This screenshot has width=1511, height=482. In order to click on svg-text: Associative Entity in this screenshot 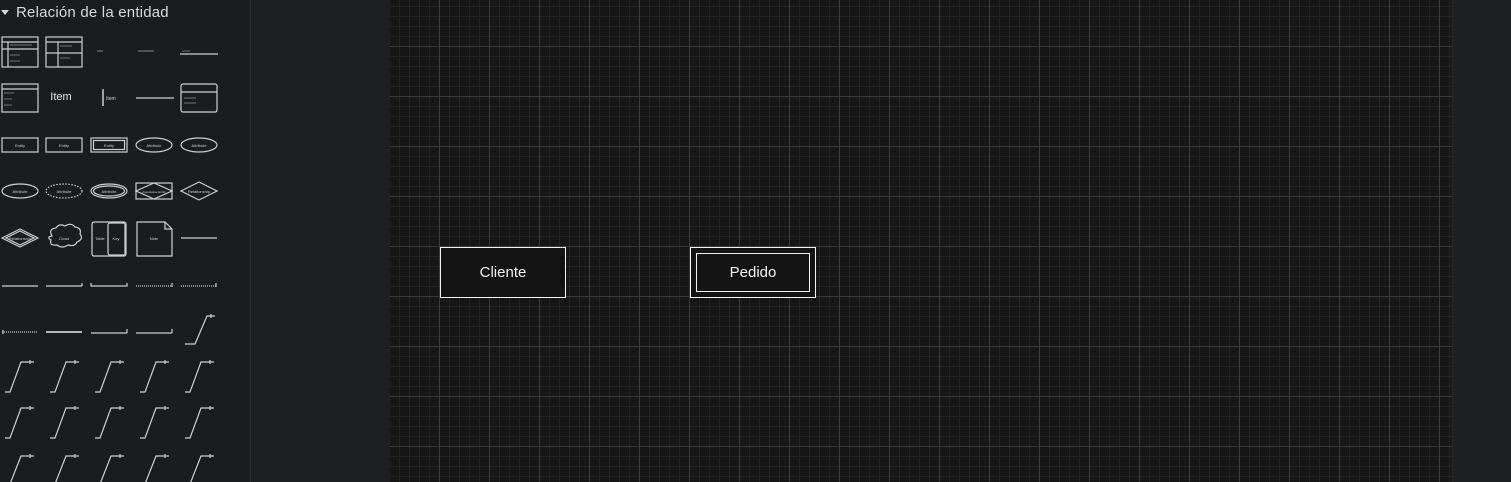, I will do `click(154, 192)`.